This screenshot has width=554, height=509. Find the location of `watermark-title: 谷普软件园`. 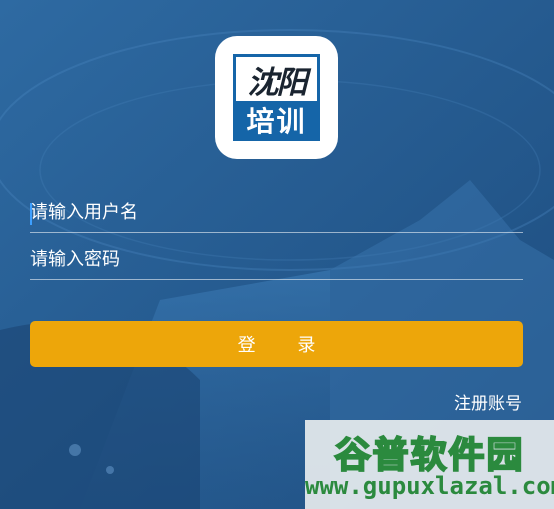

watermark-title: 谷普软件园 is located at coordinates (429, 455).